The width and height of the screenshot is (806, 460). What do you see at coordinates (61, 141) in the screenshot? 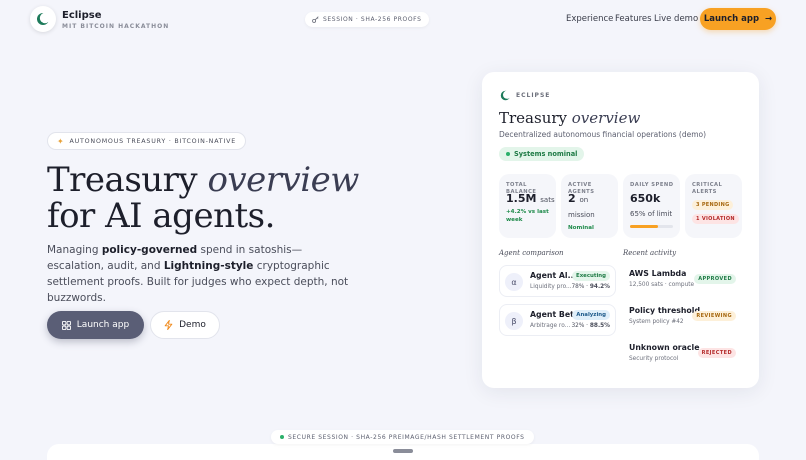
I see `sparkle-icon: ✦` at bounding box center [61, 141].